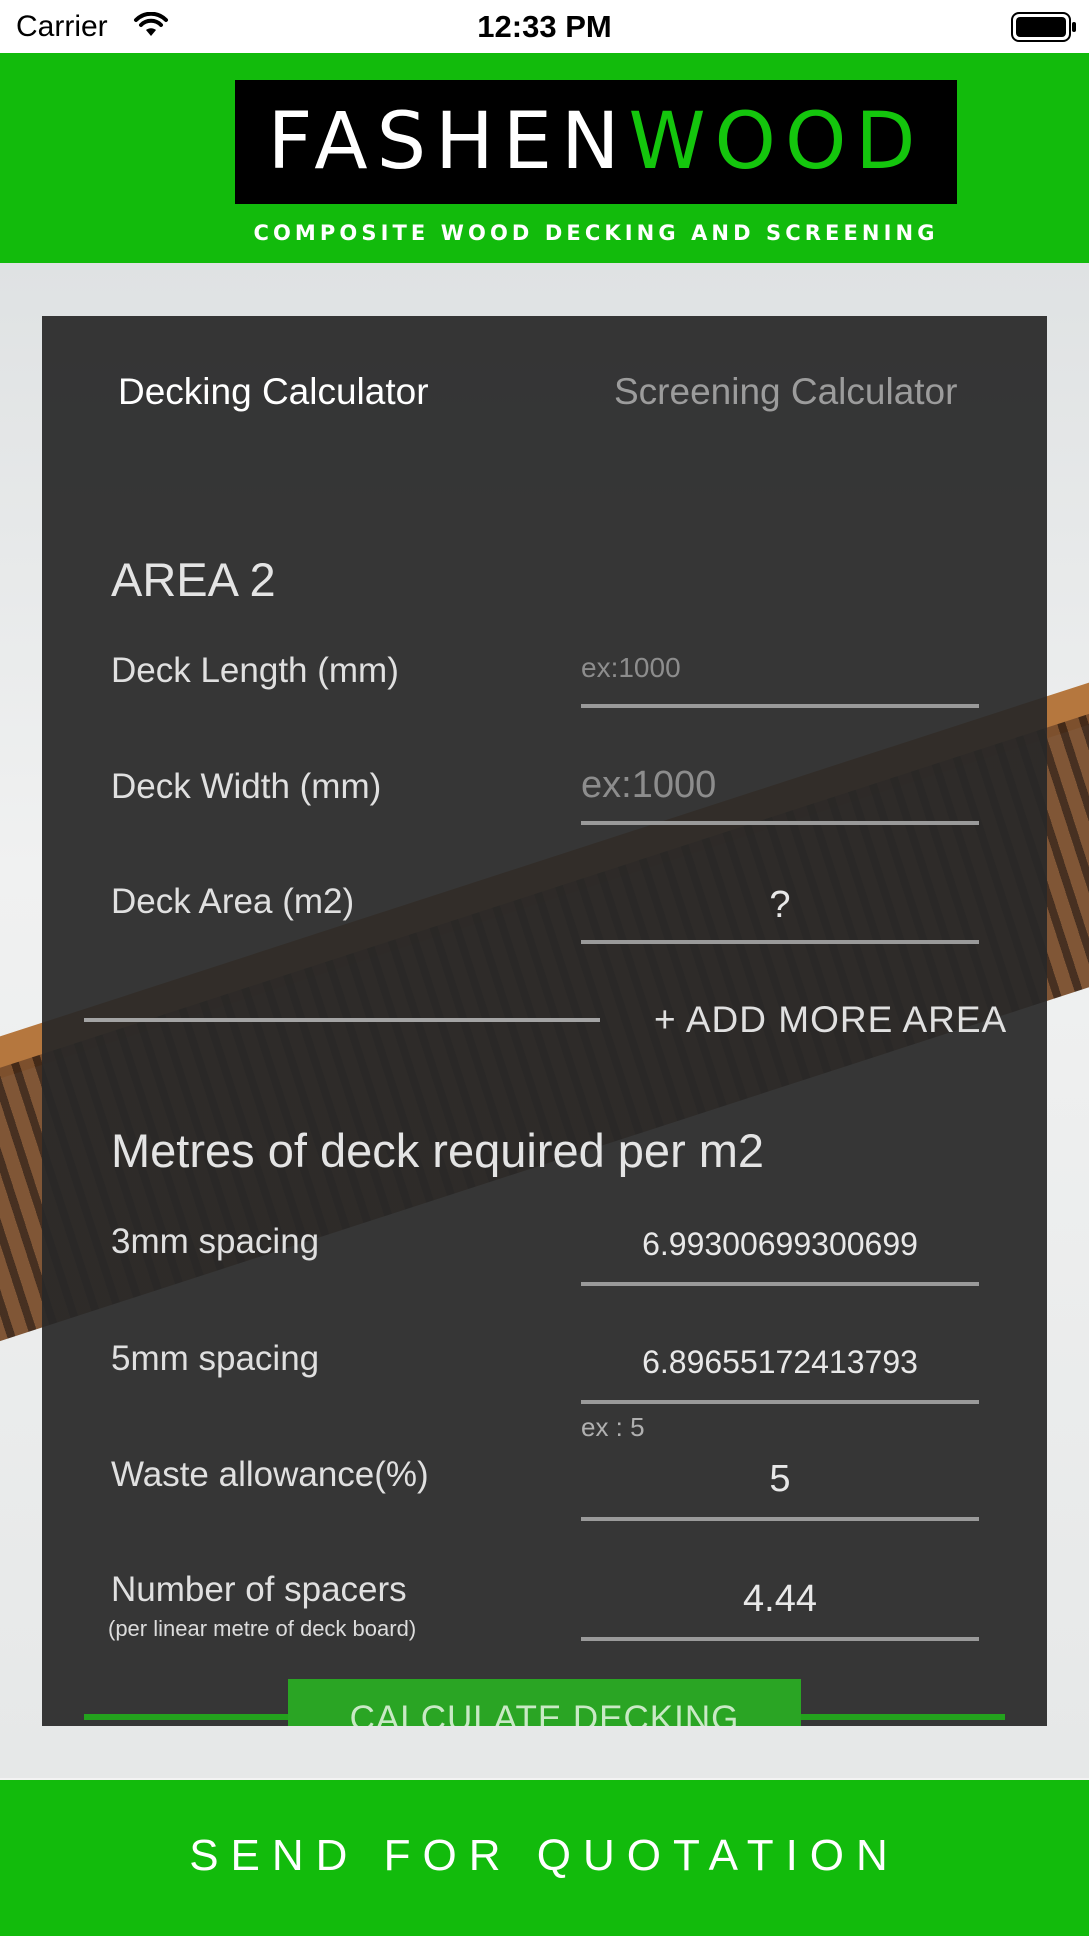 The width and height of the screenshot is (1089, 1936). What do you see at coordinates (246, 786) in the screenshot?
I see `deck-width-label: Deck Width (mm)` at bounding box center [246, 786].